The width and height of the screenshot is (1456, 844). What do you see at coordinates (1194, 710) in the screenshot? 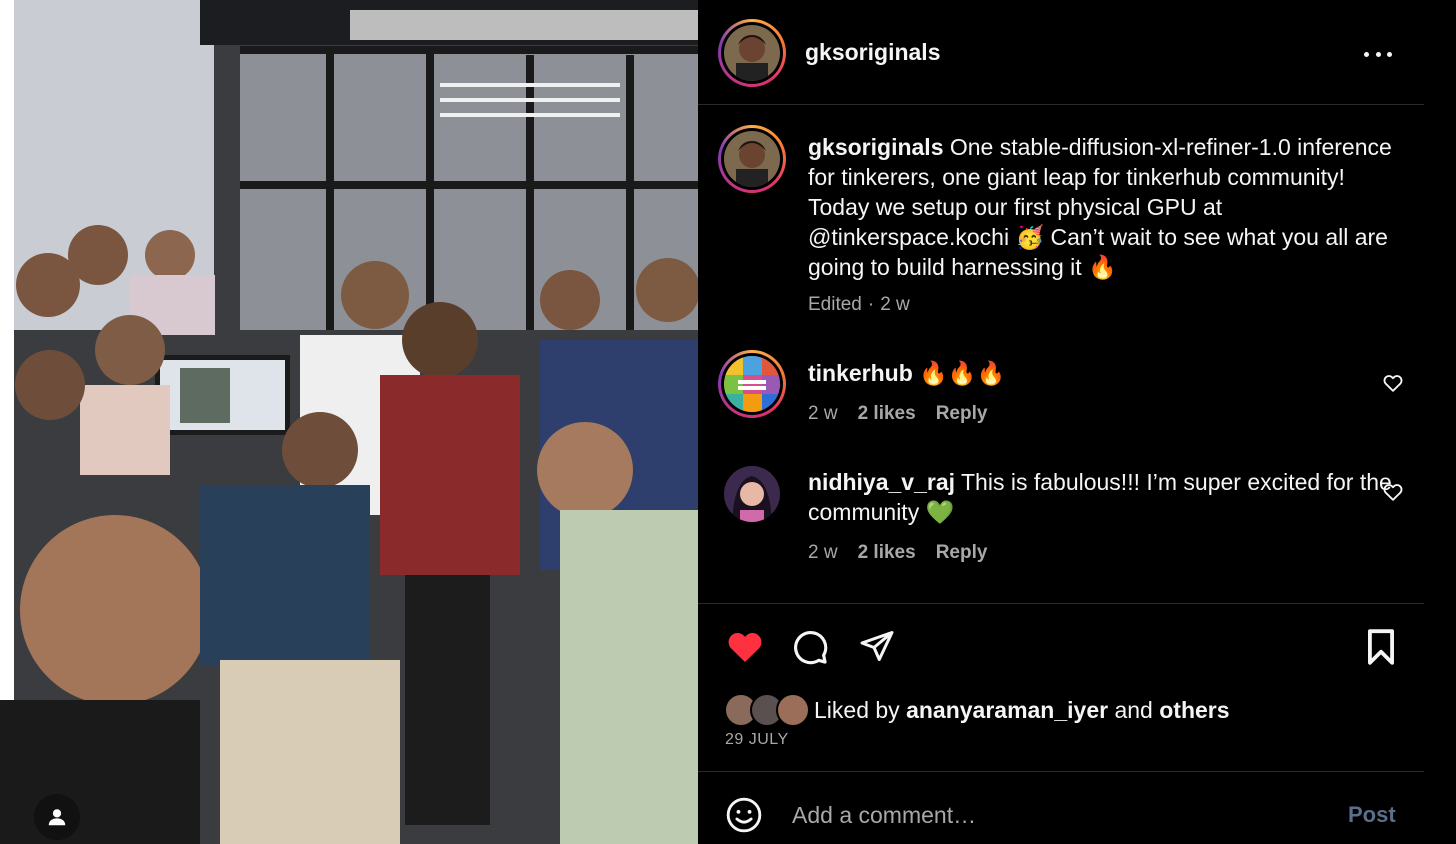
I see `liked-others: others` at bounding box center [1194, 710].